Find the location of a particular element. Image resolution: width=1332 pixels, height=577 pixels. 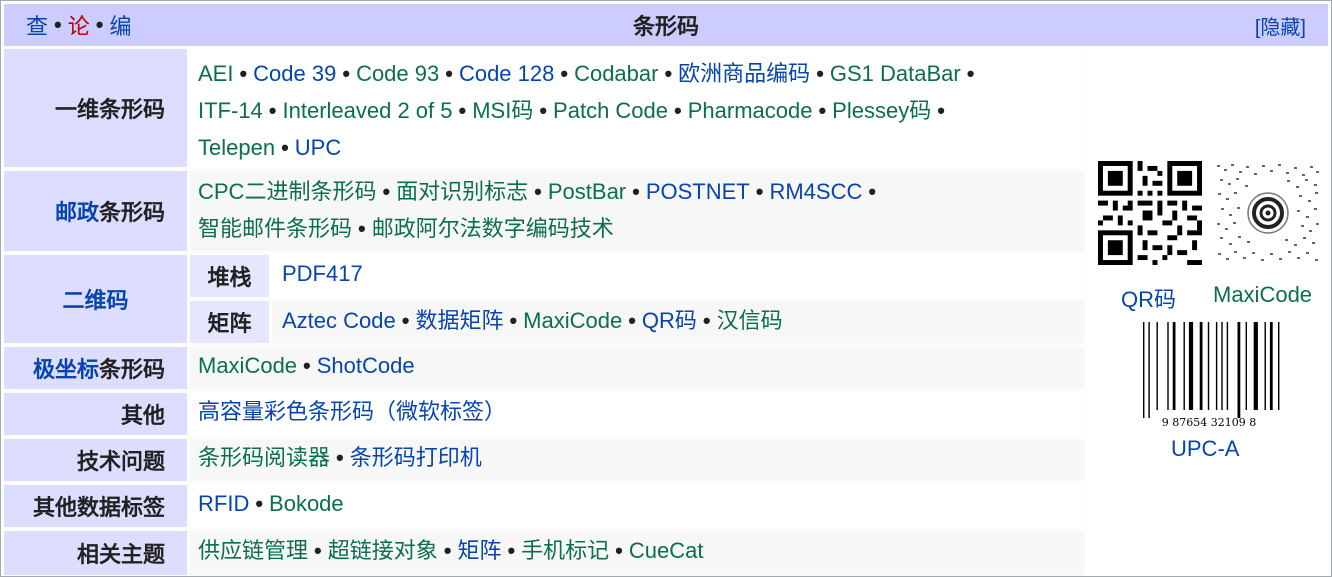

list-item: Plessey码 is located at coordinates (881, 110).